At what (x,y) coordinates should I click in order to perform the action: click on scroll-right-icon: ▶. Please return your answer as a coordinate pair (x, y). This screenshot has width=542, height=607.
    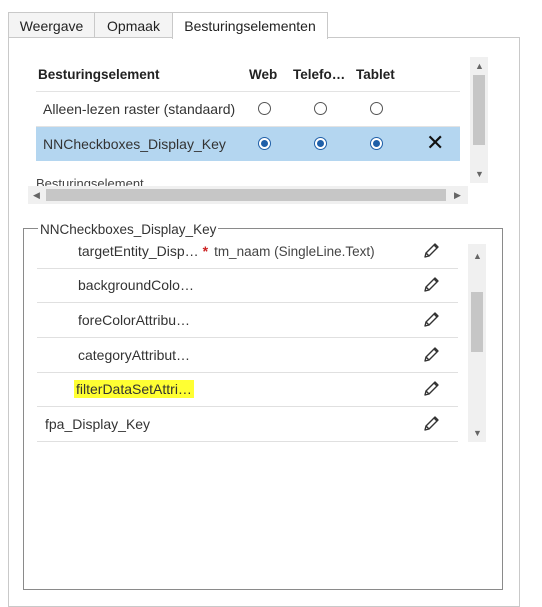
    Looking at the image, I should click on (457, 195).